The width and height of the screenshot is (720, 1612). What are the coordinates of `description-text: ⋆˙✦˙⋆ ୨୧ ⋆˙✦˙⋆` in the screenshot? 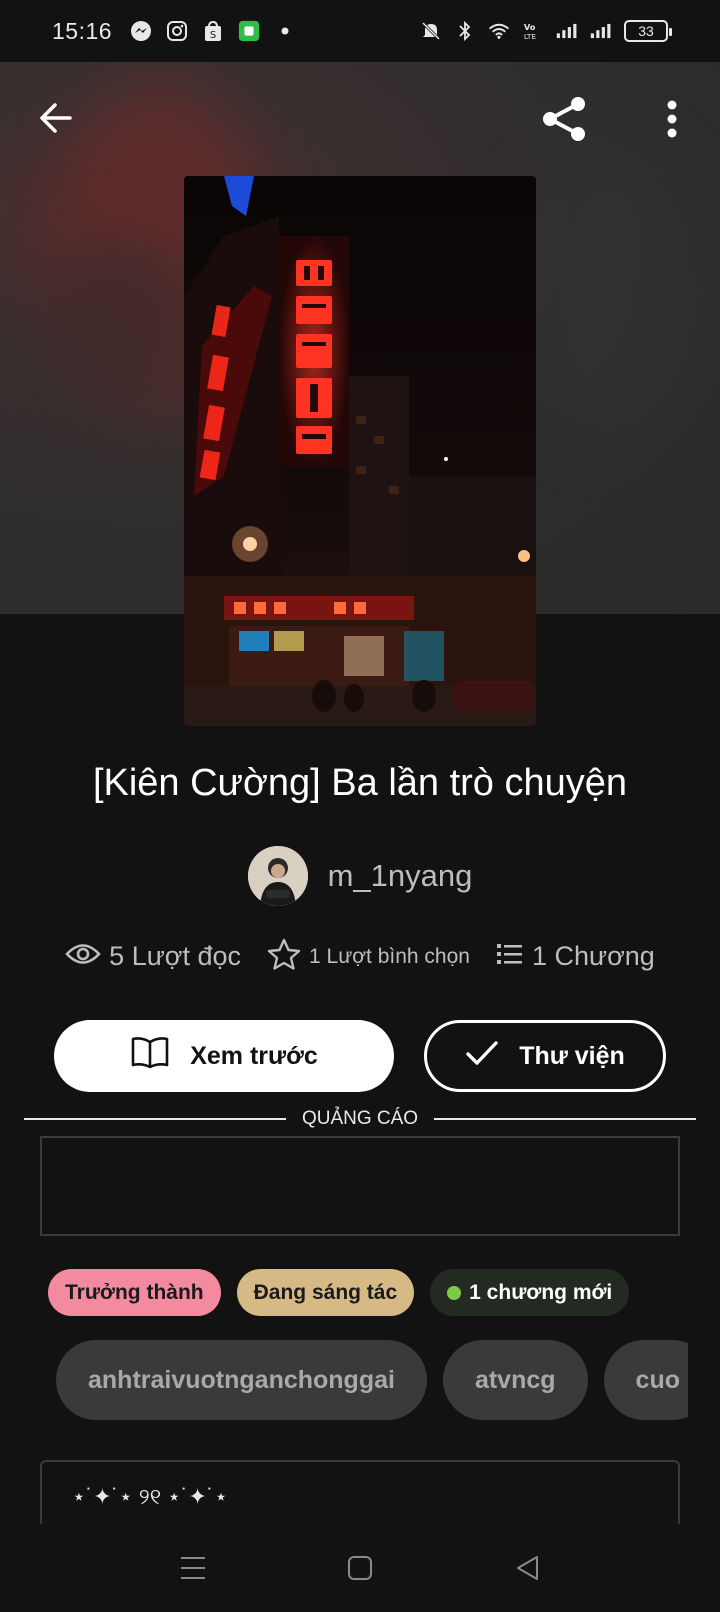 It's located at (150, 1496).